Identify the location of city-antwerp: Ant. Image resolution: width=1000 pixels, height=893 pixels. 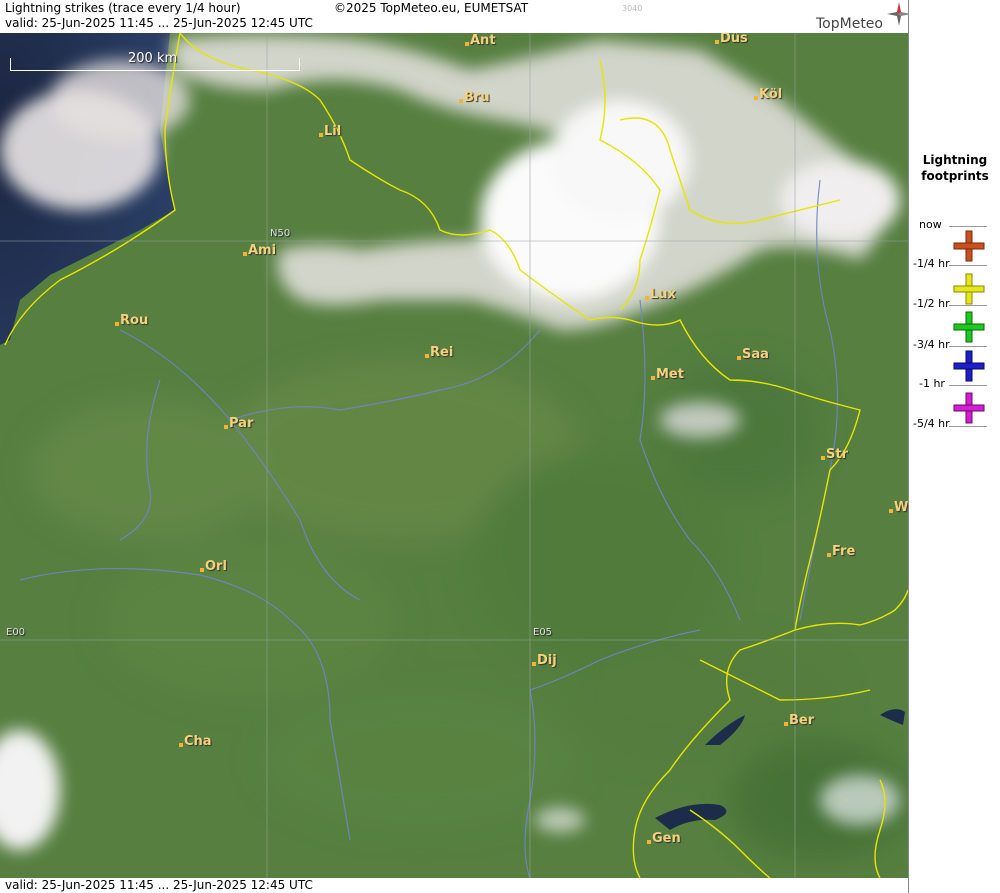
(480, 40).